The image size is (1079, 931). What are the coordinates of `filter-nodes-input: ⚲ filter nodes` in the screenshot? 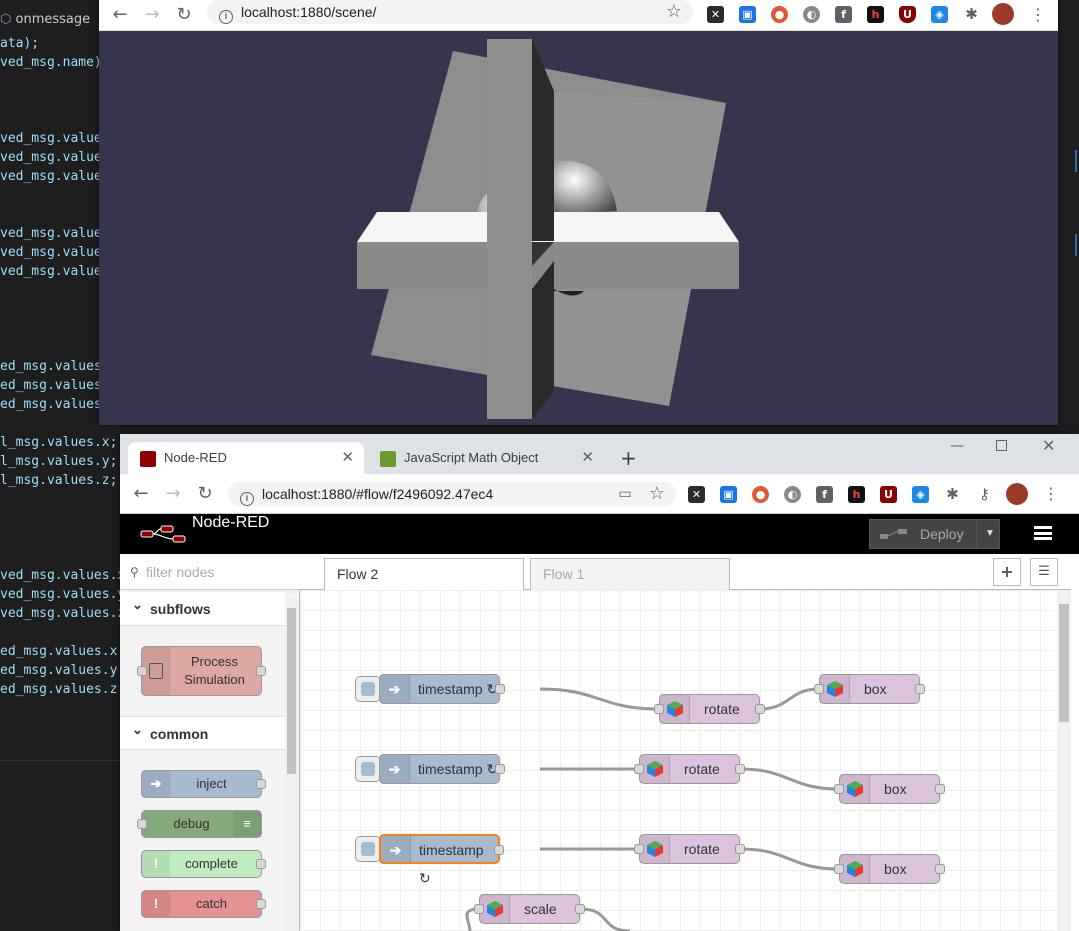 It's located at (210, 572).